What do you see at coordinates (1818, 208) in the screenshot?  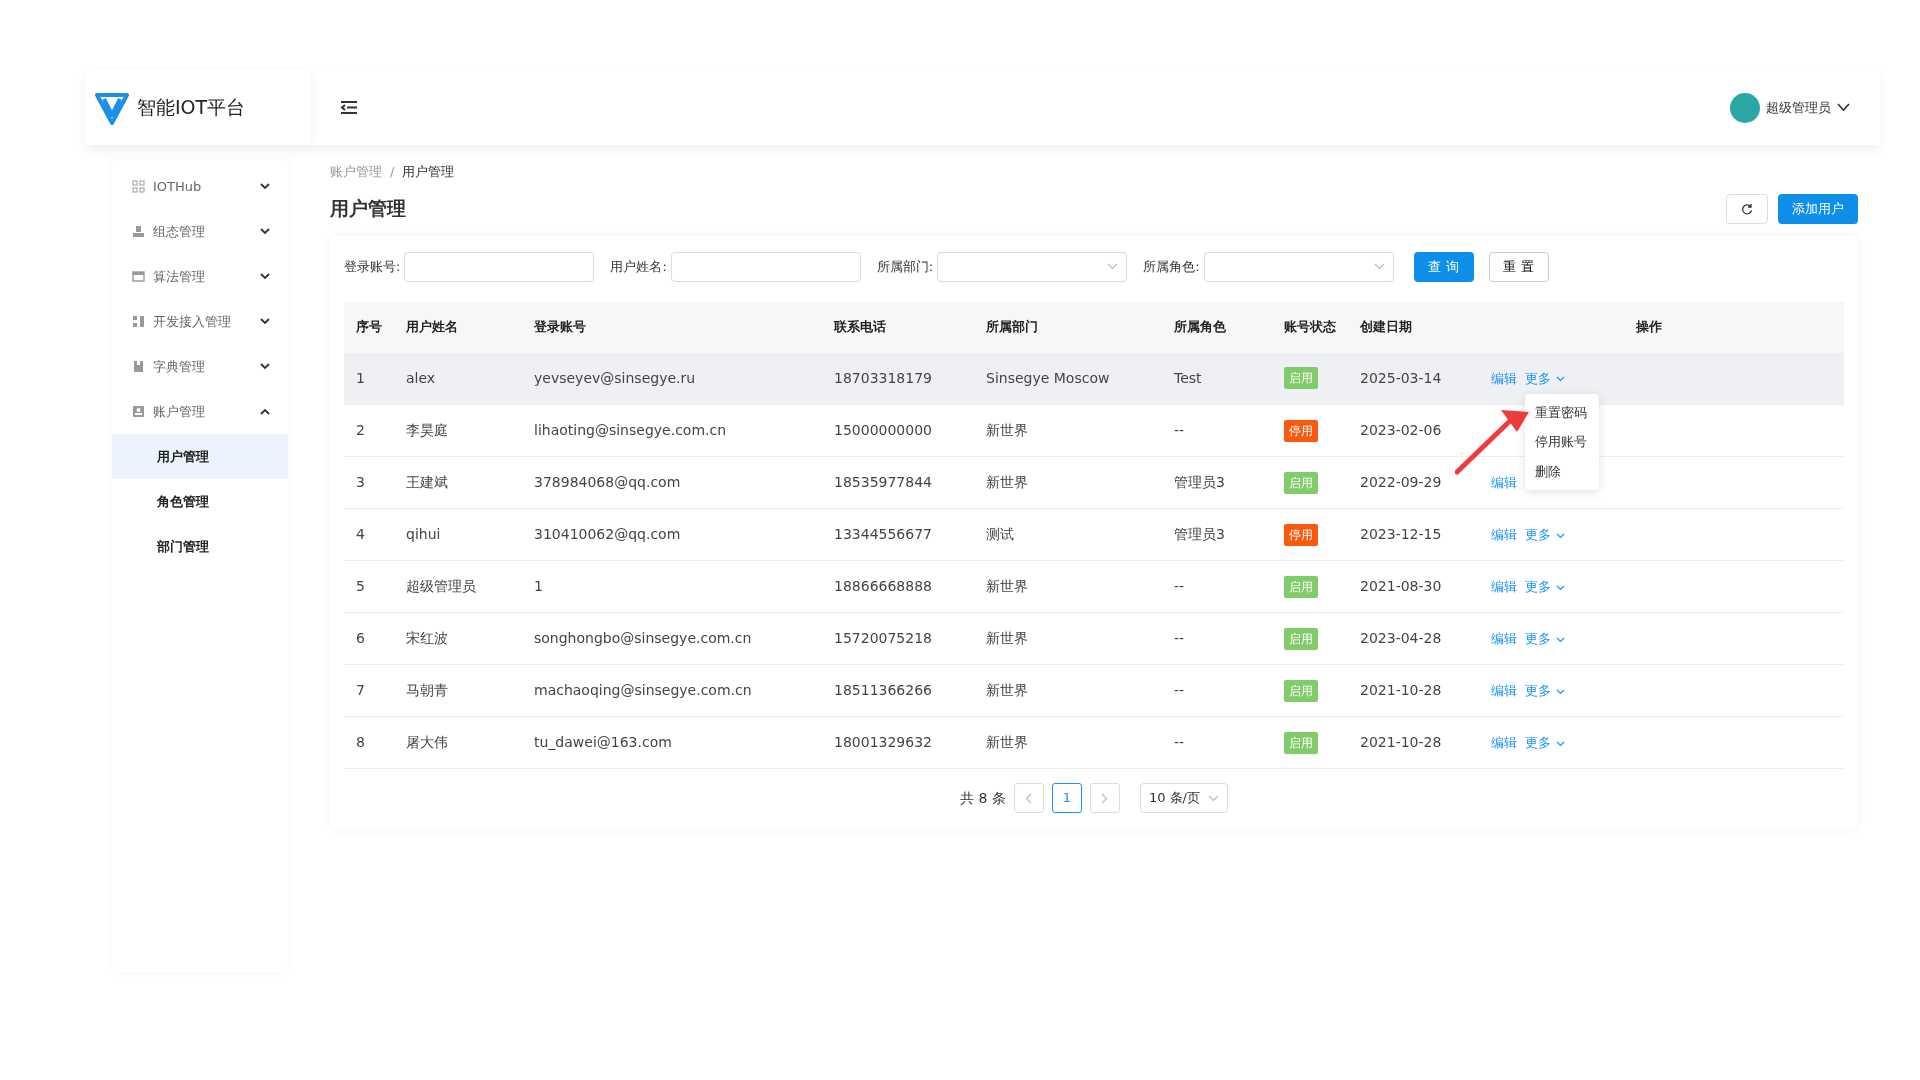 I see `add-user-button: 添加用户` at bounding box center [1818, 208].